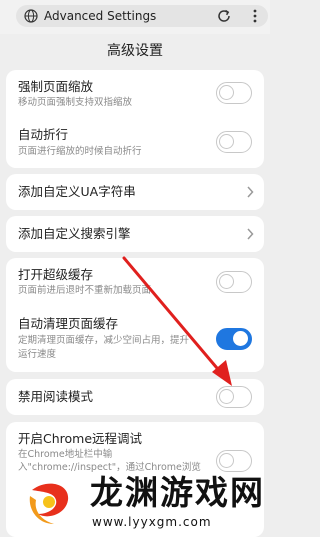 Image resolution: width=320 pixels, height=537 pixels. I want to click on watermark-title: 龙渊游戏网, so click(177, 492).